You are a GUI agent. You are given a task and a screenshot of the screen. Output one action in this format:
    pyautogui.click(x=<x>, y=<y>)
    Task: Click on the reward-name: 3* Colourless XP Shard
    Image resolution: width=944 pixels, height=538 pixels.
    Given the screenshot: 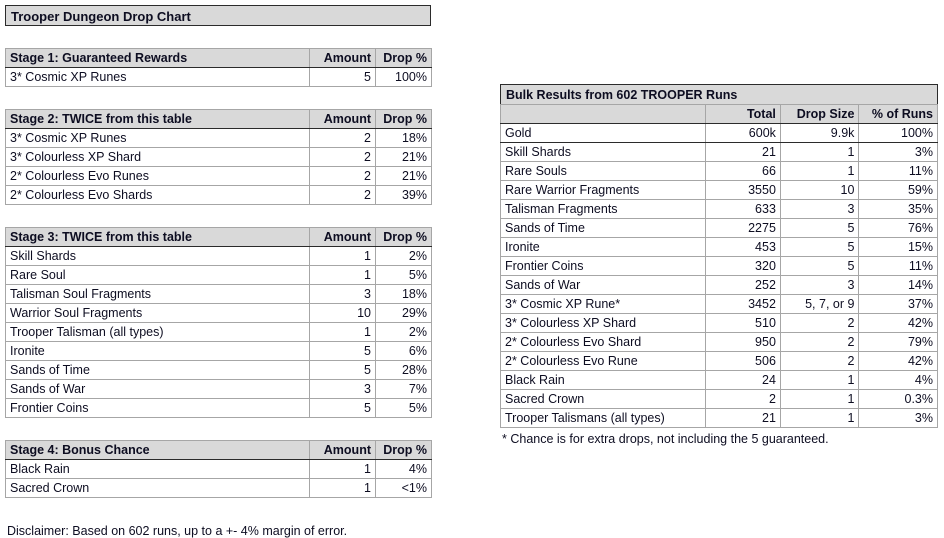 What is the action you would take?
    pyautogui.click(x=157, y=157)
    